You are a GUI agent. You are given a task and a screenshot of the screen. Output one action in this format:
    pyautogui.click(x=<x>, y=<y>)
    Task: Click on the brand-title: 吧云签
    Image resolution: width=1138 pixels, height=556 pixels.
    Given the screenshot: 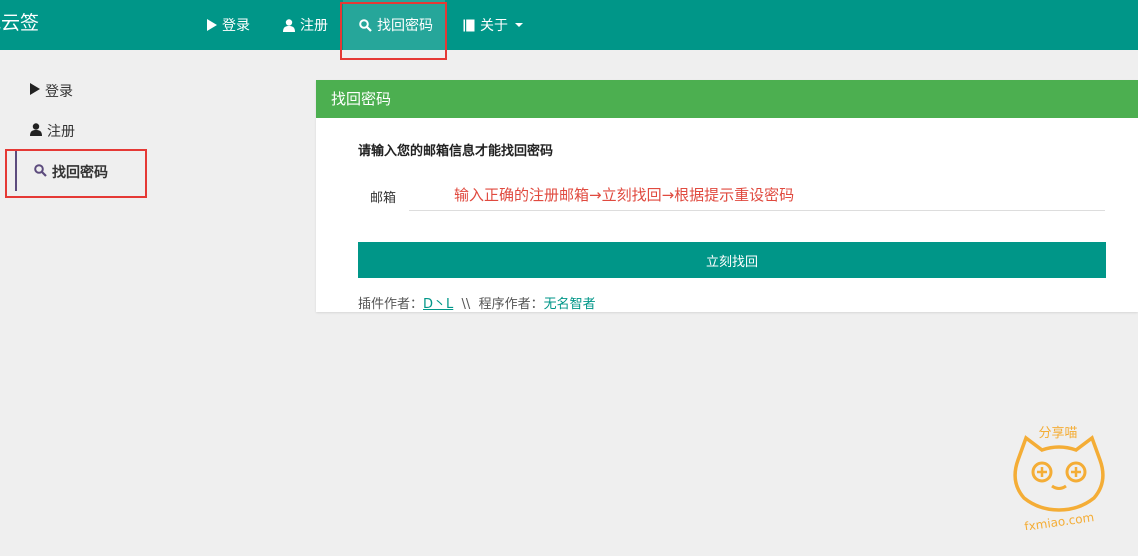 What is the action you would take?
    pyautogui.click(x=19, y=21)
    